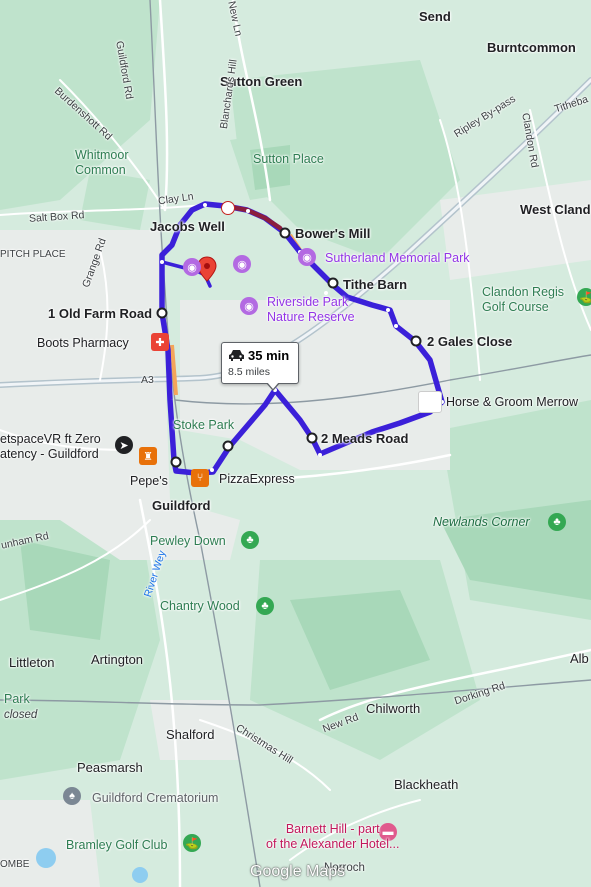 The height and width of the screenshot is (887, 591). Describe the element at coordinates (50, 446) in the screenshot. I see `label-getspacevr: etspaceVR ft Zero atency - Guildford` at that location.